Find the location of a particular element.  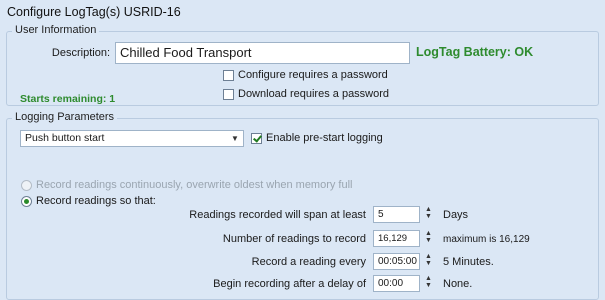

download-password-checkbox is located at coordinates (228, 94).